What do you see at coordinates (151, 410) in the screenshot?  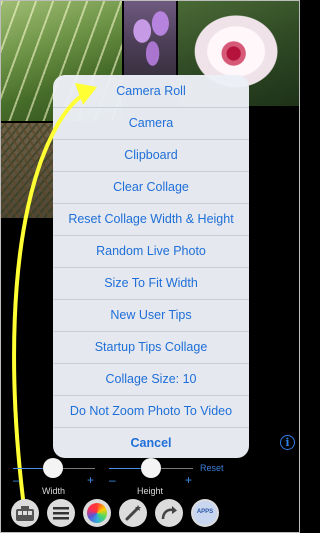 I see `menu-item-do-not-zoom: Do Not Zoom Photo To Video` at bounding box center [151, 410].